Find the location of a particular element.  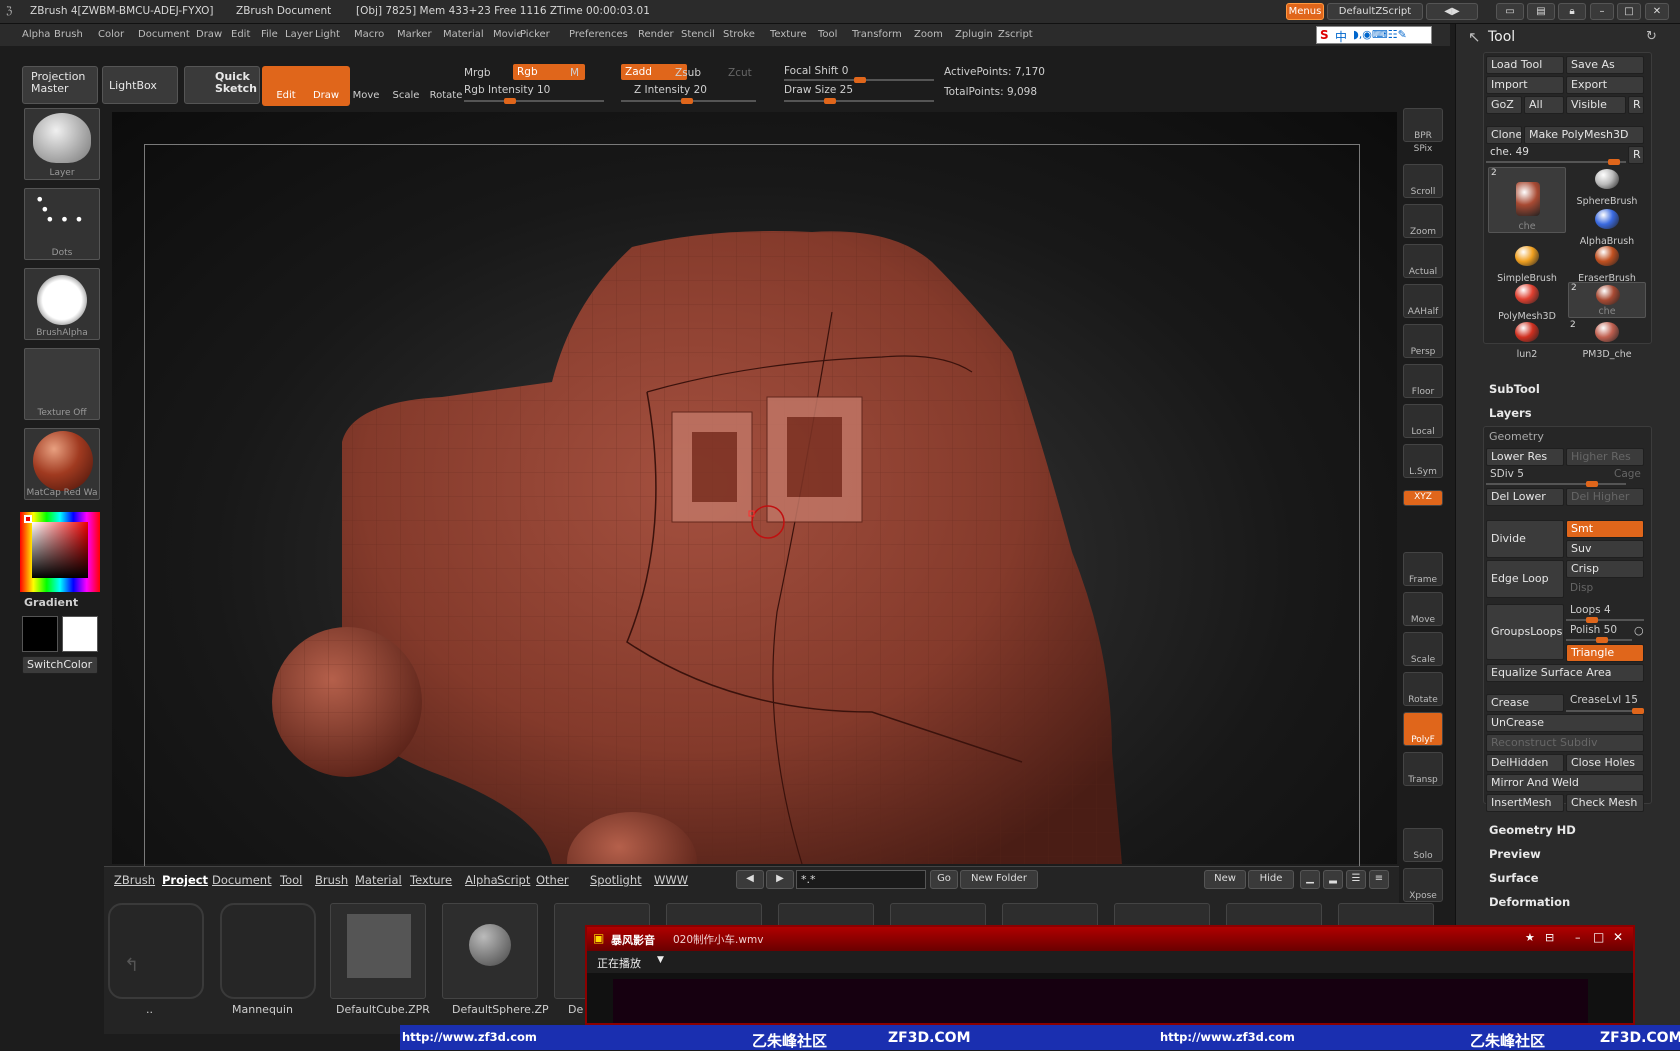

player-close-icon: ✕ is located at coordinates (1618, 937).